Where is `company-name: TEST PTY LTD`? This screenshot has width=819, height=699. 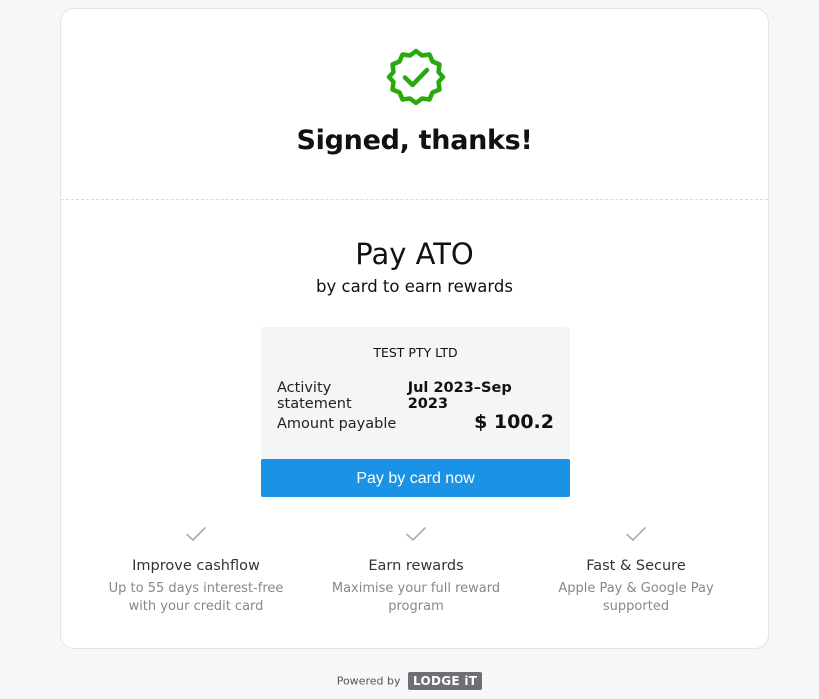
company-name: TEST PTY LTD is located at coordinates (415, 352).